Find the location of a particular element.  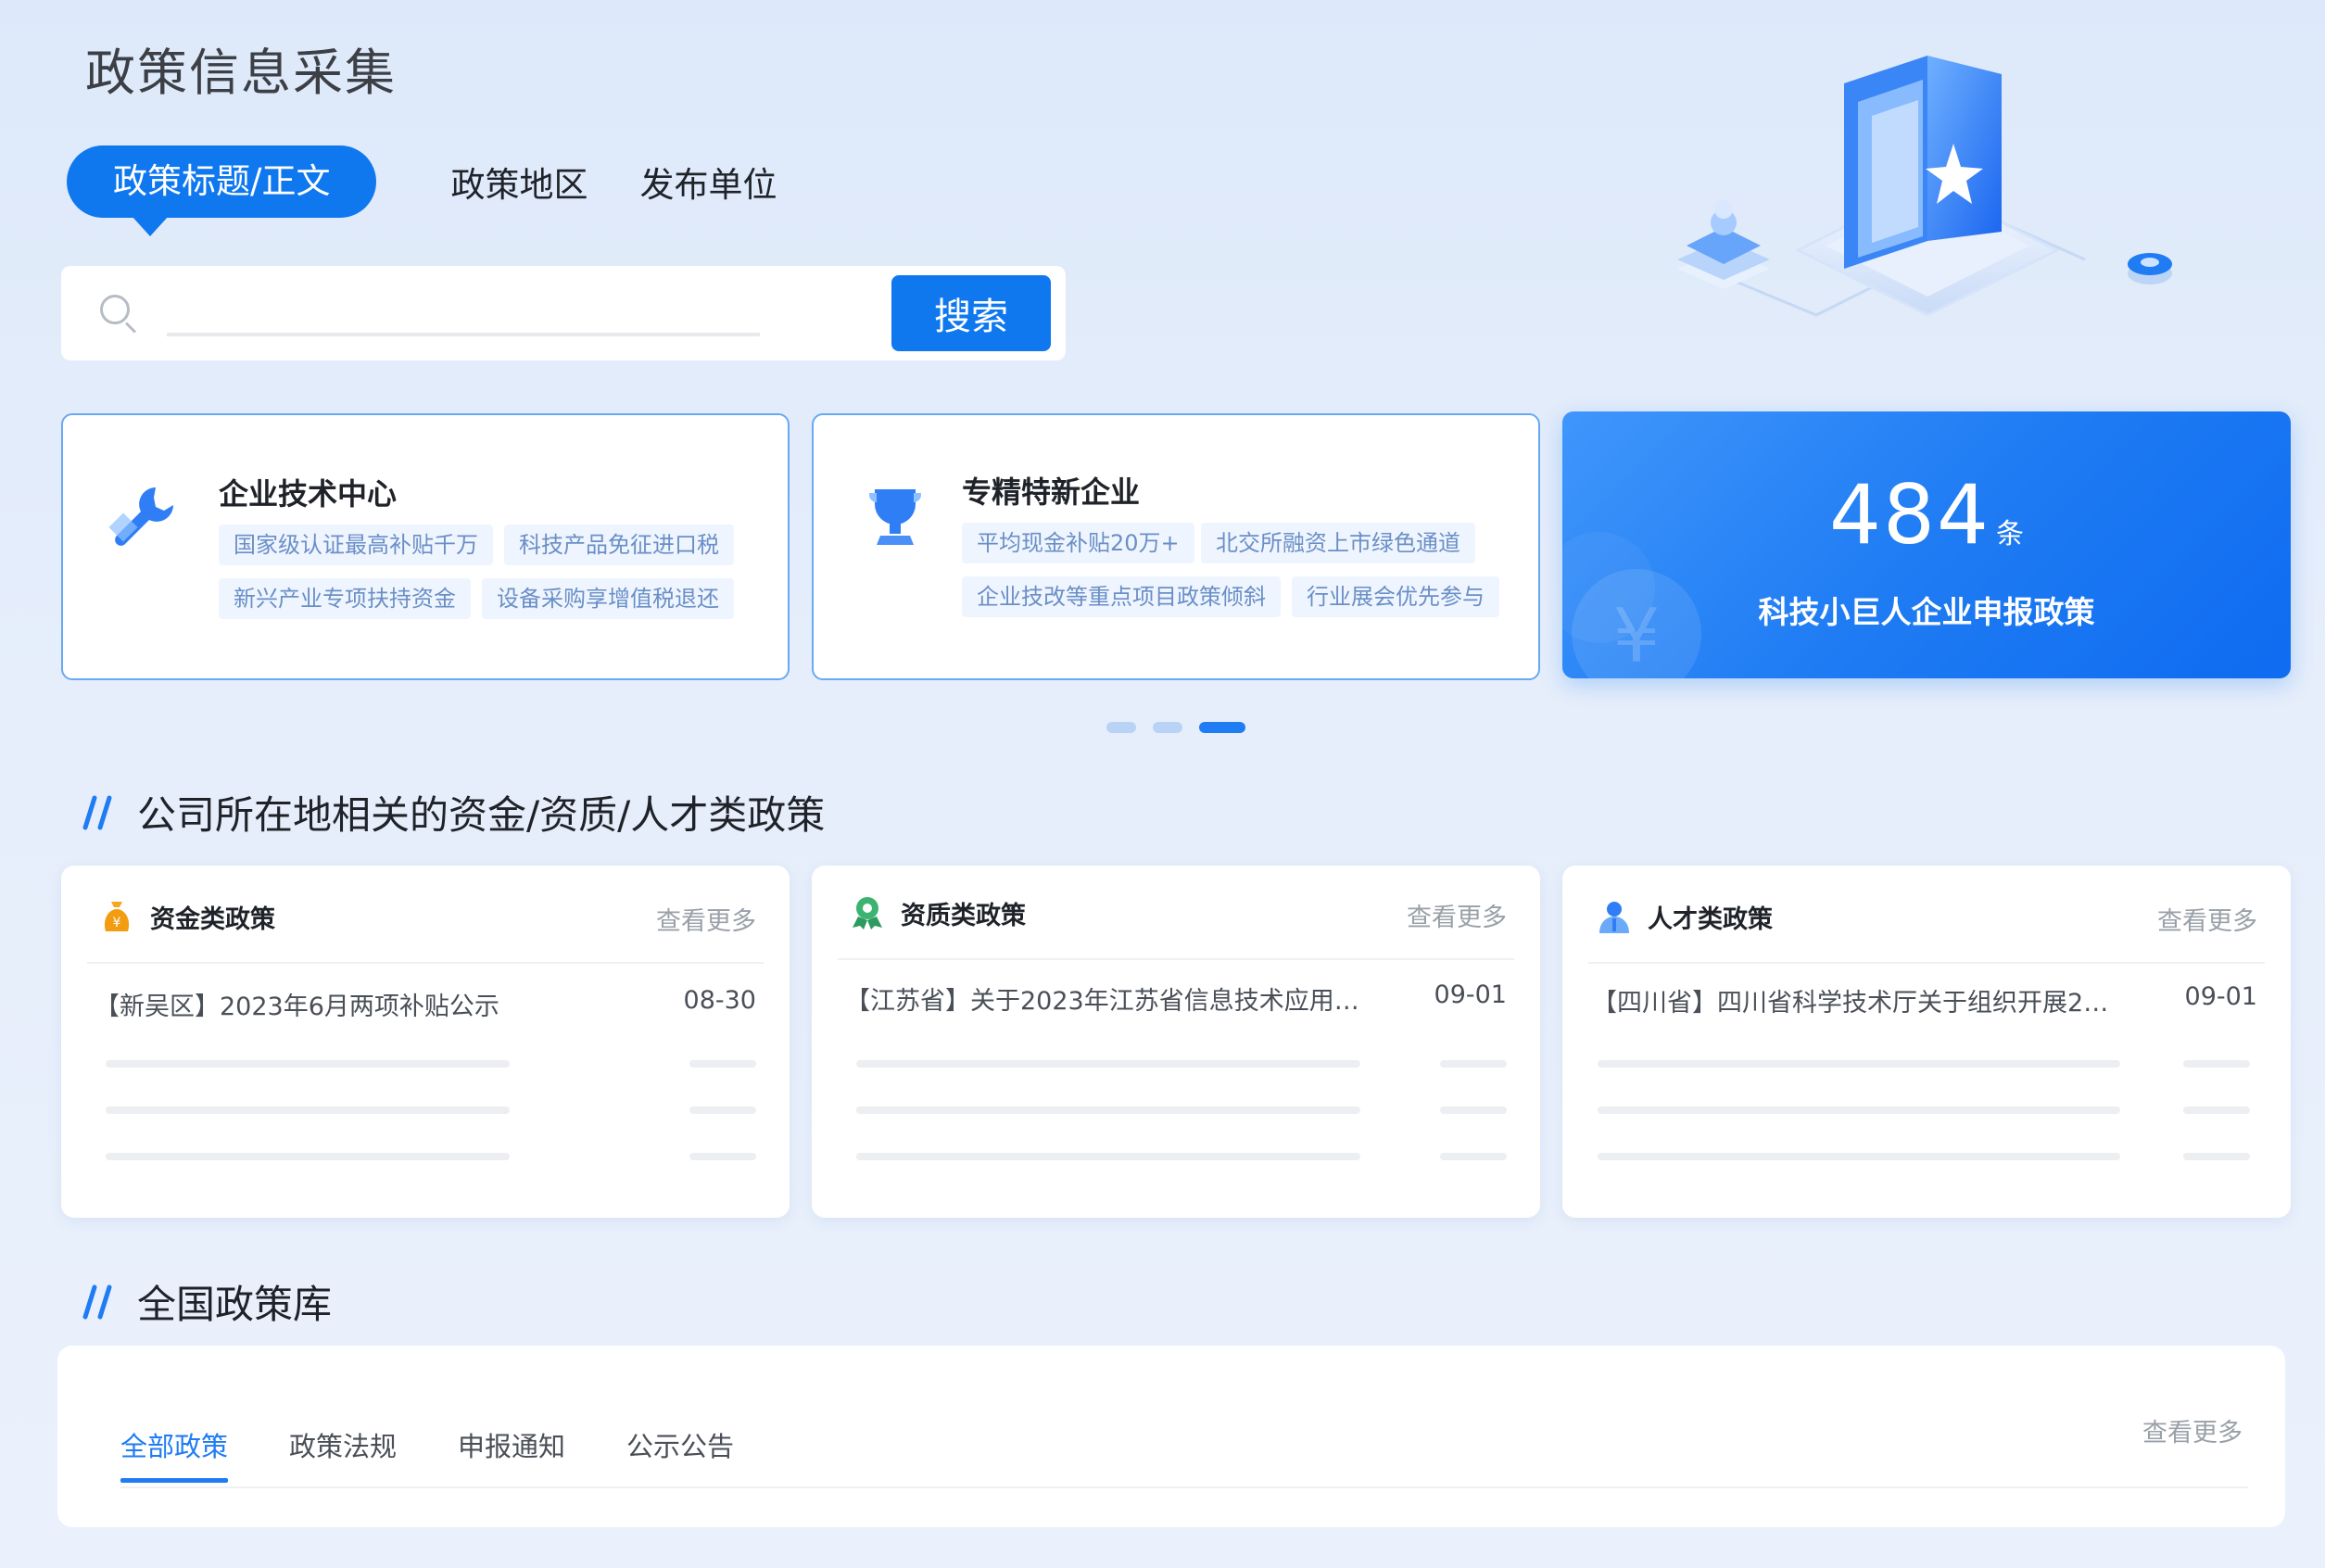

feature-tag: 科技产品免征进口税 is located at coordinates (619, 545).